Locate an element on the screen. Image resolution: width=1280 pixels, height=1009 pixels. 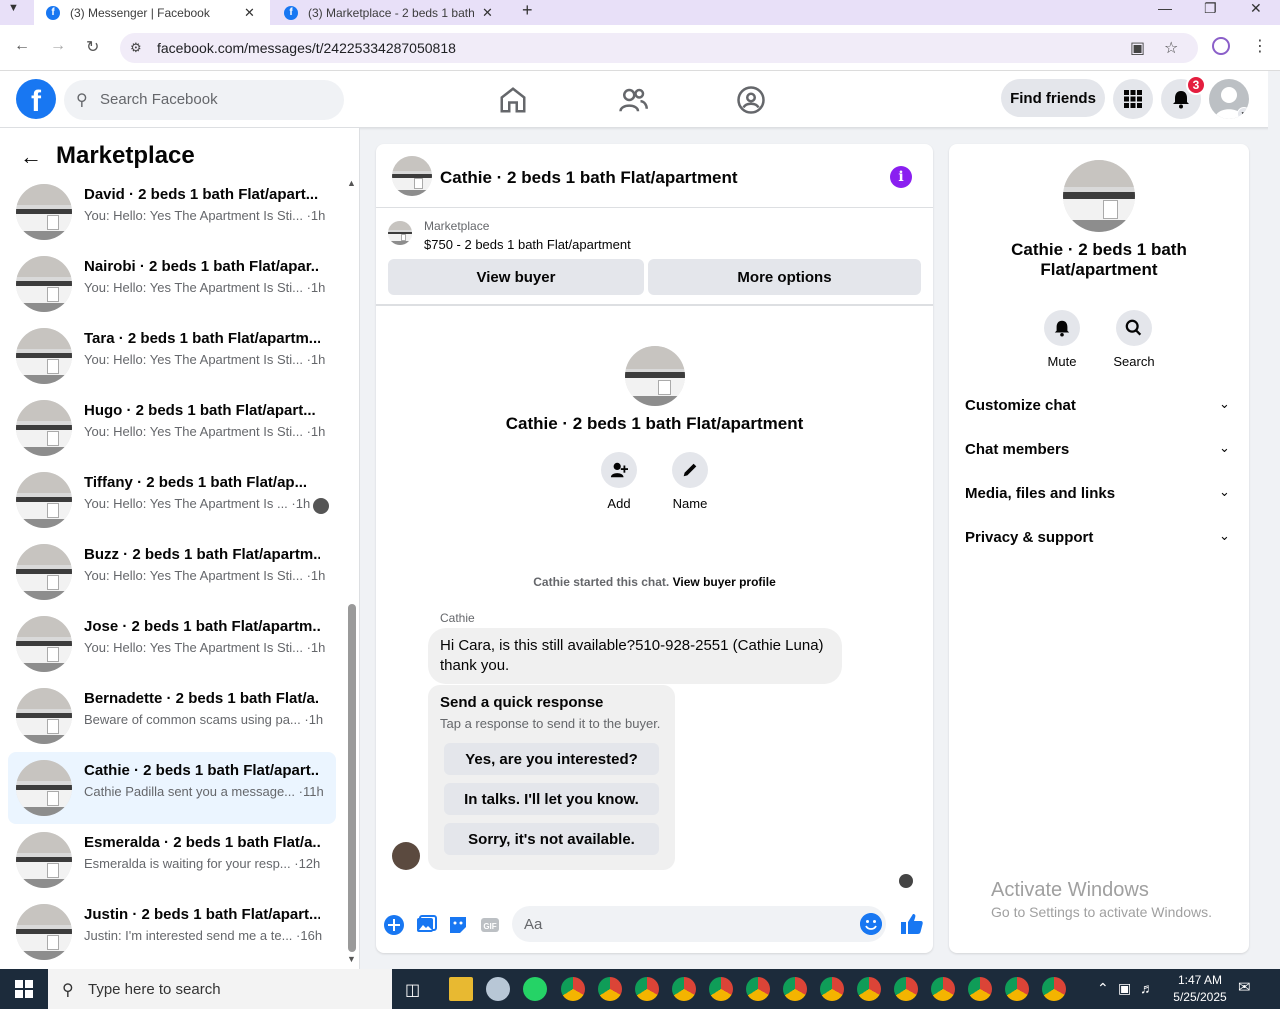
taskbar-search: ⚲ Type here to search is located at coordinates (220, 989).